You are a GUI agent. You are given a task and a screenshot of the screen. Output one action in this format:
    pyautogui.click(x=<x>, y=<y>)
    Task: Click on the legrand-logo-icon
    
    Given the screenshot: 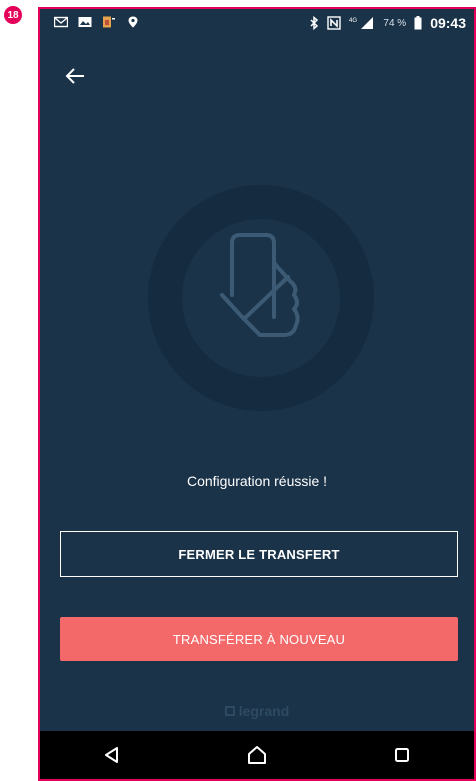 What is the action you would take?
    pyautogui.click(x=229, y=711)
    